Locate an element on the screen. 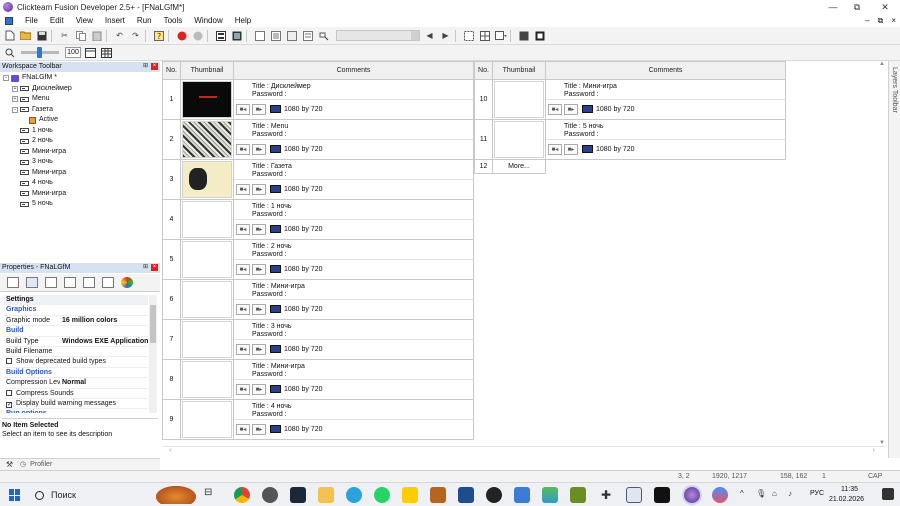 The image size is (900, 506). chrome-icon is located at coordinates (242, 495).